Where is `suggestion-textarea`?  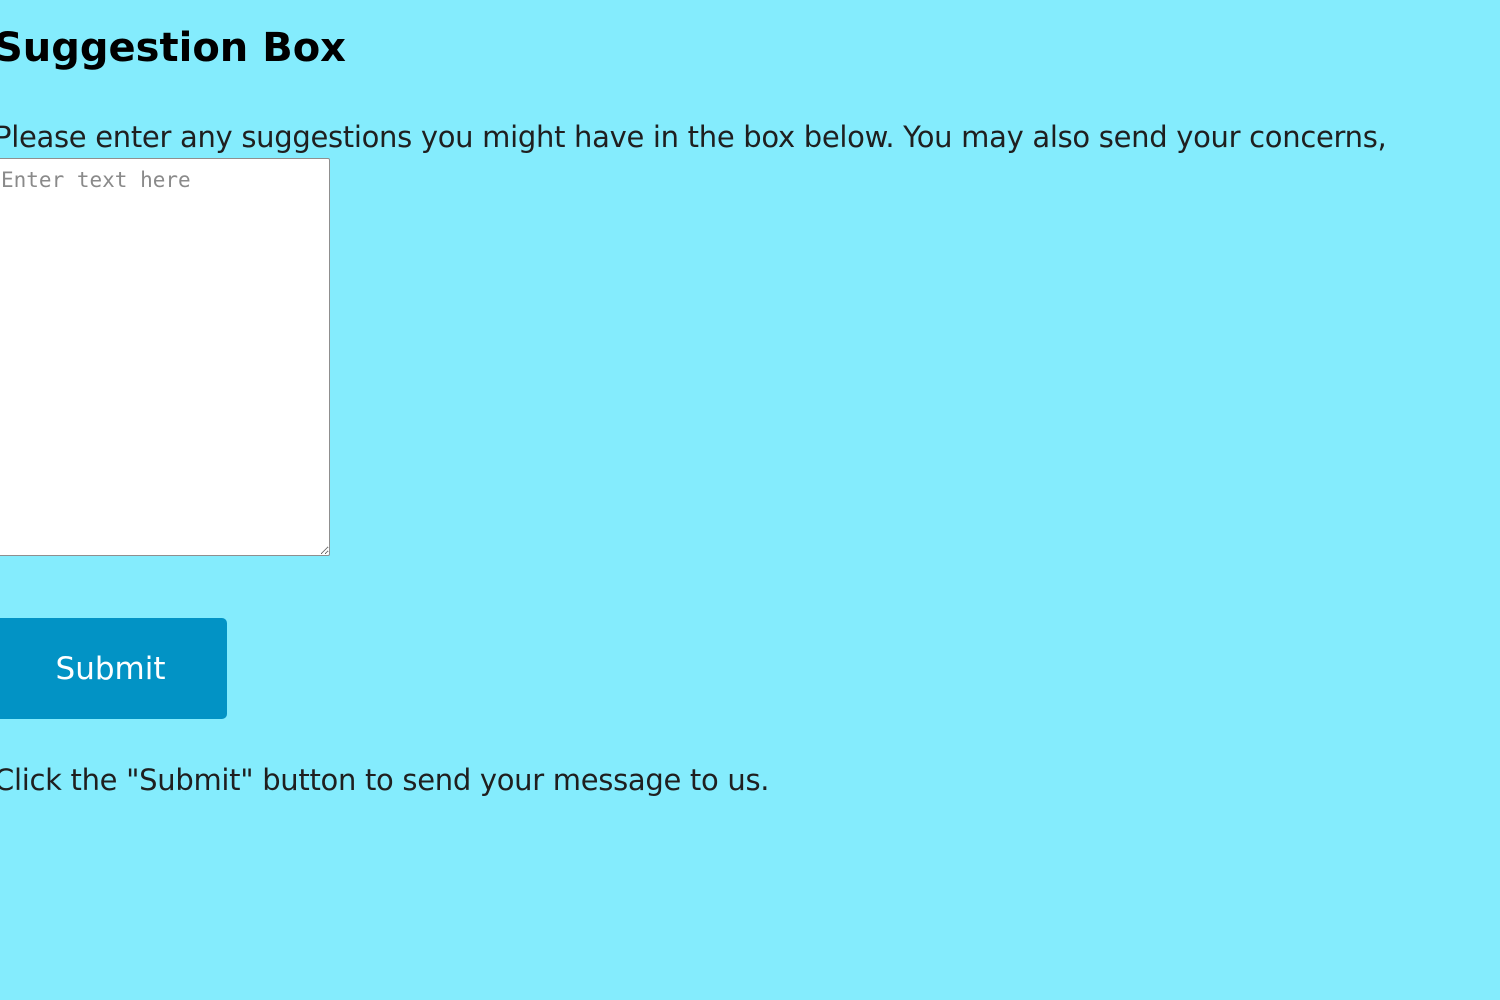
suggestion-textarea is located at coordinates (165, 357).